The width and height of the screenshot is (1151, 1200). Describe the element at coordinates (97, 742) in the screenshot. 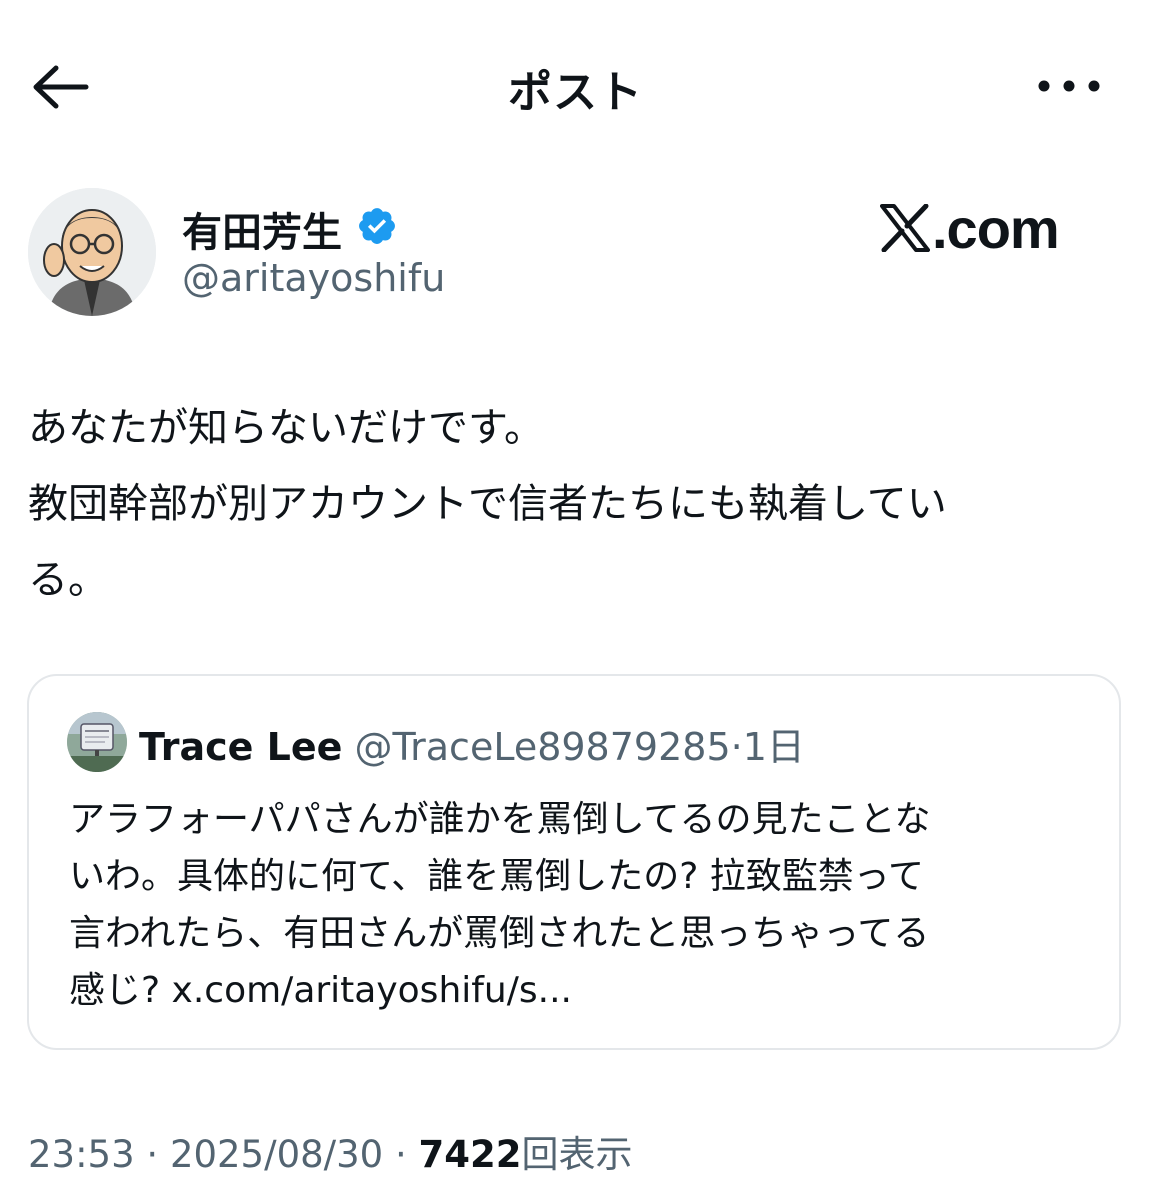

I see `quoted-author-avatar` at that location.